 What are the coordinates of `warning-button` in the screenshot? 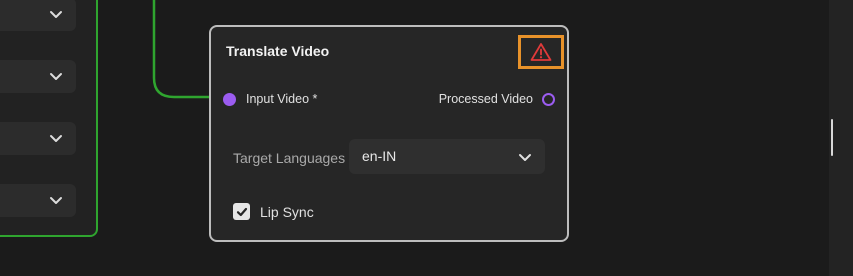 It's located at (541, 52).